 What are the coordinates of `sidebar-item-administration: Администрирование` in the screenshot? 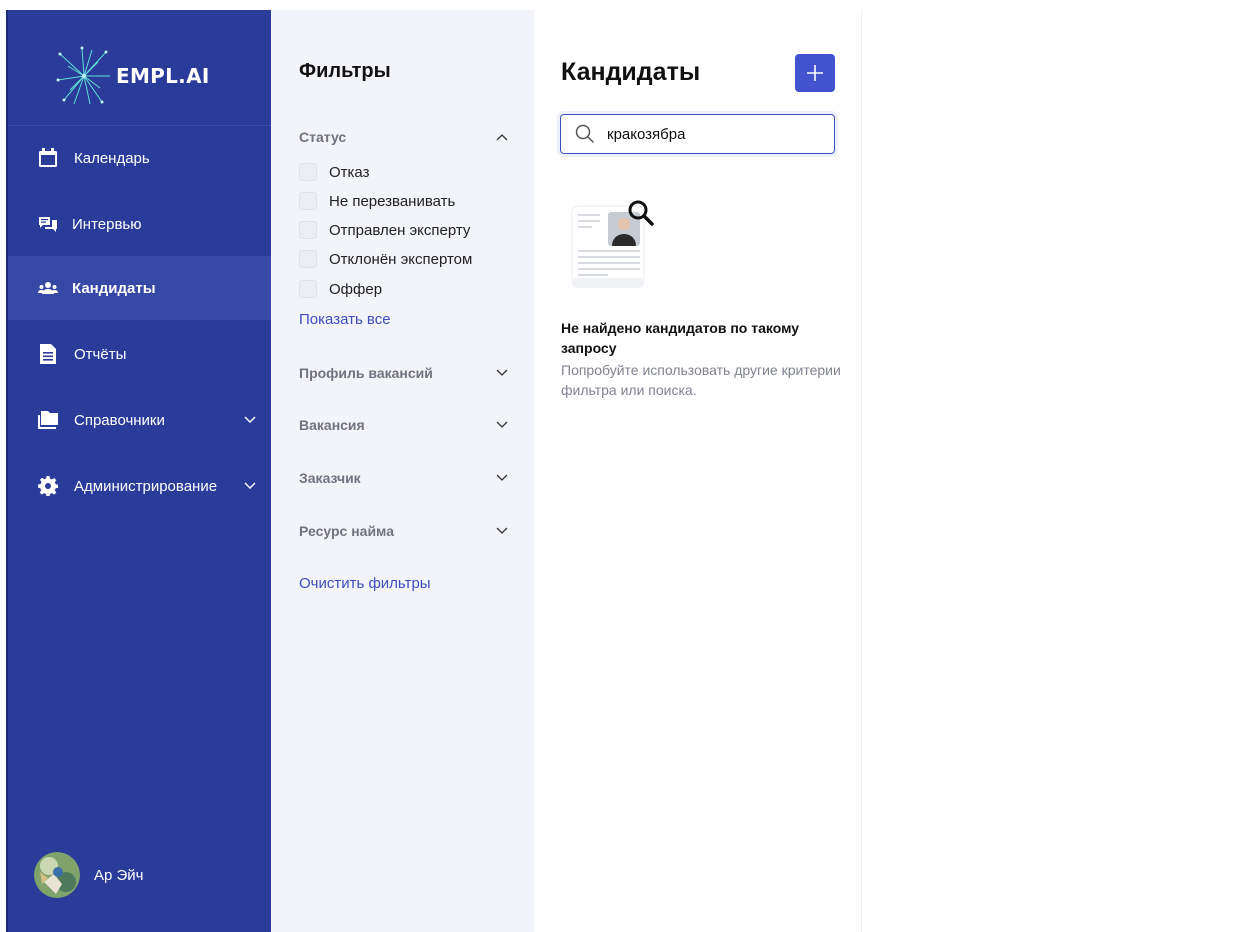 It's located at (139, 486).